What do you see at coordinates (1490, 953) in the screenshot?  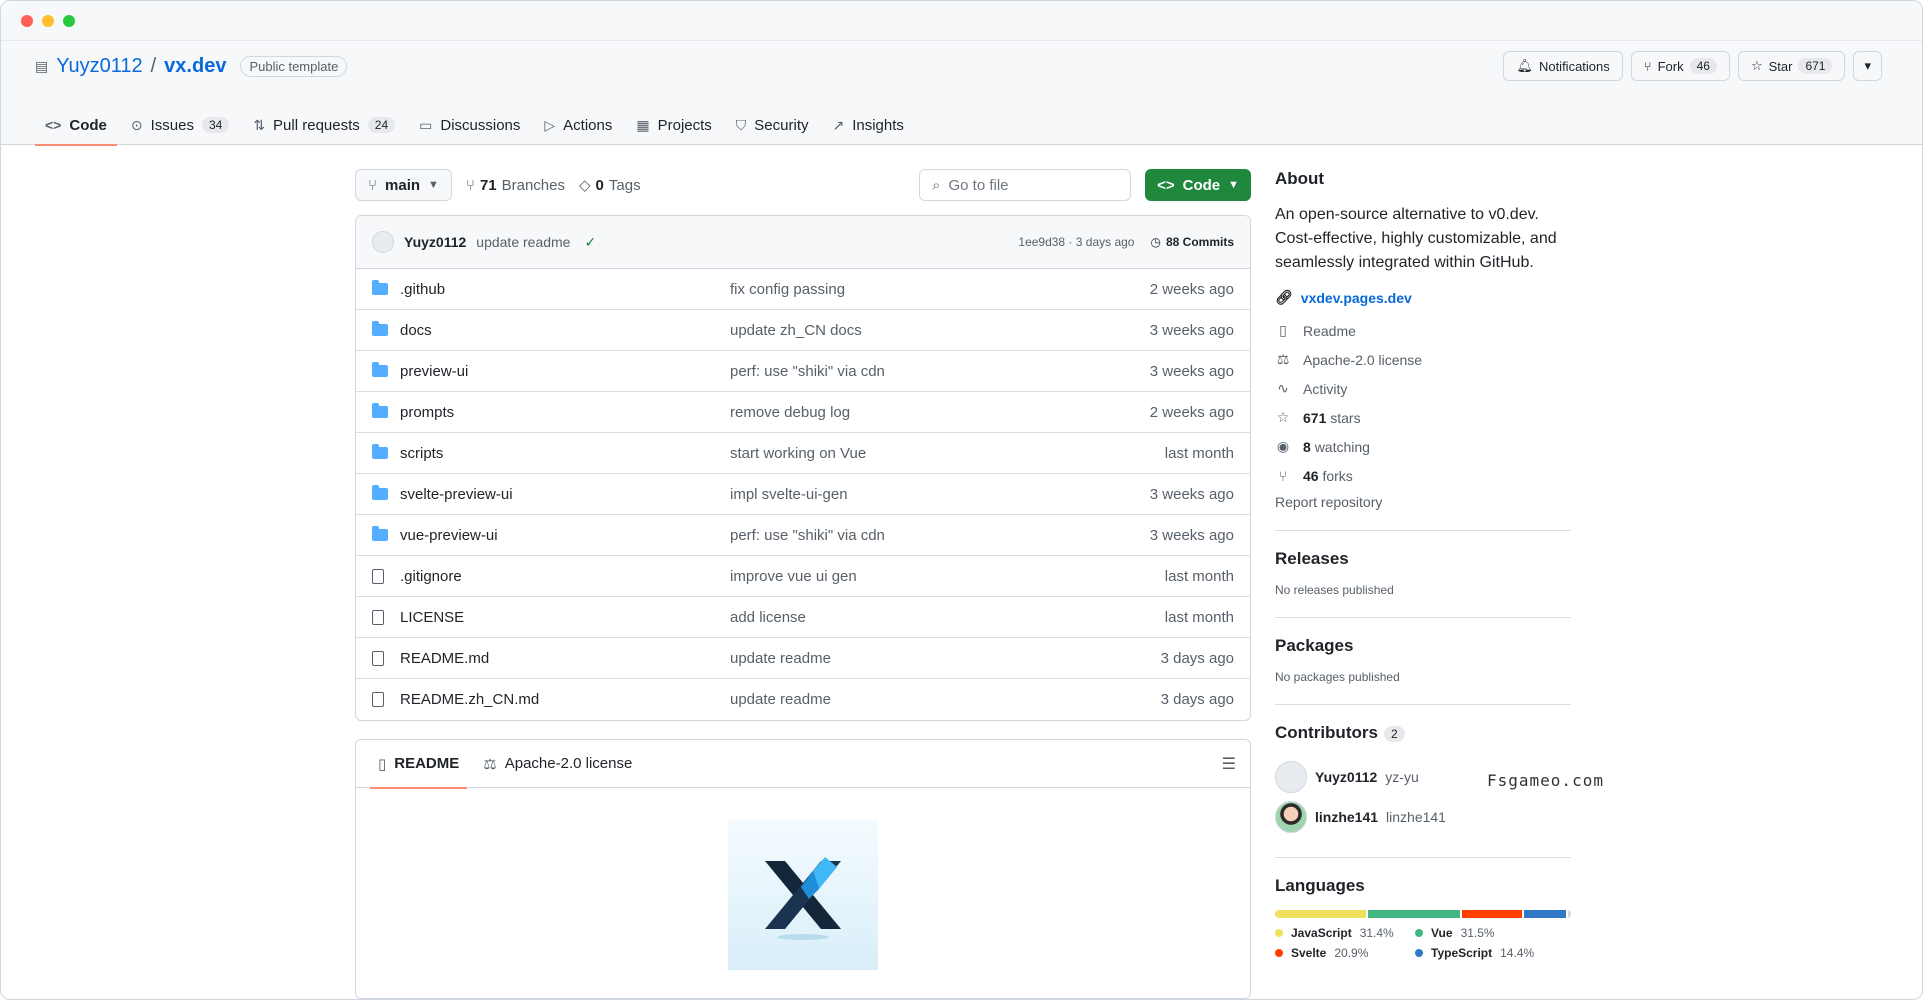 I see `language-item: TypeScript 14.4%` at bounding box center [1490, 953].